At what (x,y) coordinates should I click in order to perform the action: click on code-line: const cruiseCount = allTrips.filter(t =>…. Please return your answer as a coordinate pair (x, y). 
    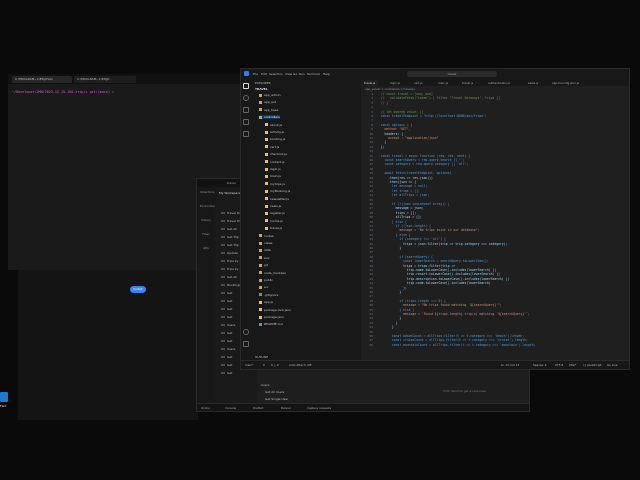
    Looking at the image, I should click on (452, 340).